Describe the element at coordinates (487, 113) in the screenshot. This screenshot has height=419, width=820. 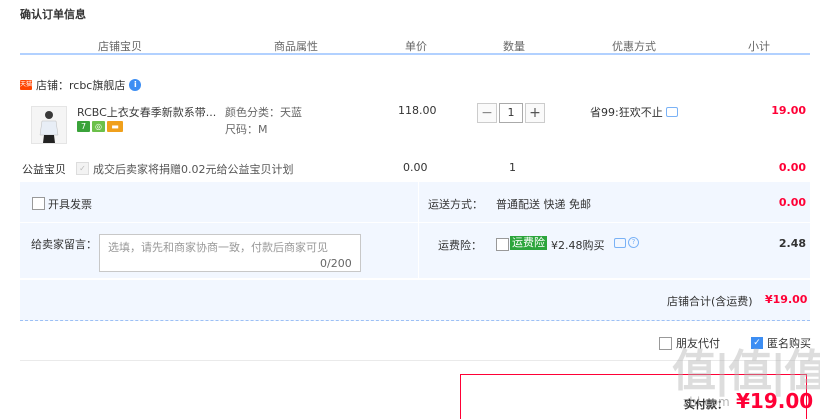
I see `qty-minus-button: −` at that location.